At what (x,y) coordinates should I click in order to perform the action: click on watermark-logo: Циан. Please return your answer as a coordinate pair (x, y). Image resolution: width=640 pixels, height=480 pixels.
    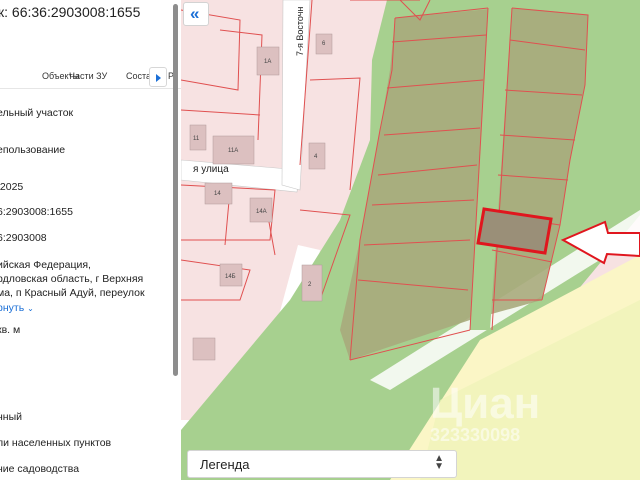
    Looking at the image, I should click on (485, 403).